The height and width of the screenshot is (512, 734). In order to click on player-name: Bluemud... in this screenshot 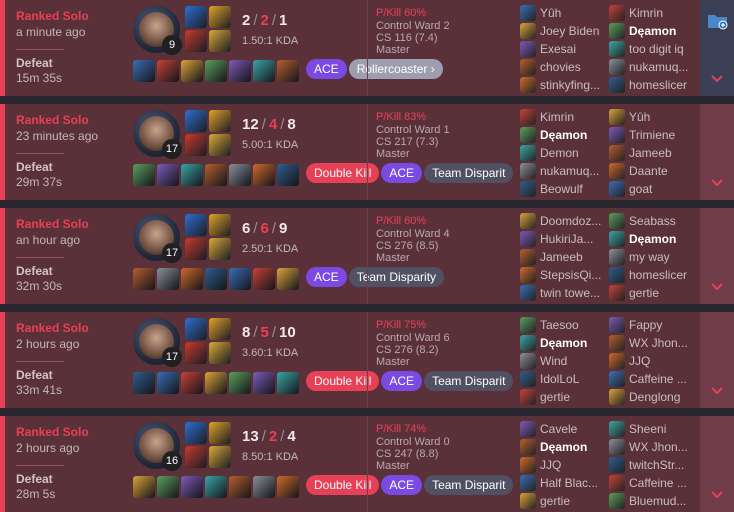, I will do `click(663, 501)`.